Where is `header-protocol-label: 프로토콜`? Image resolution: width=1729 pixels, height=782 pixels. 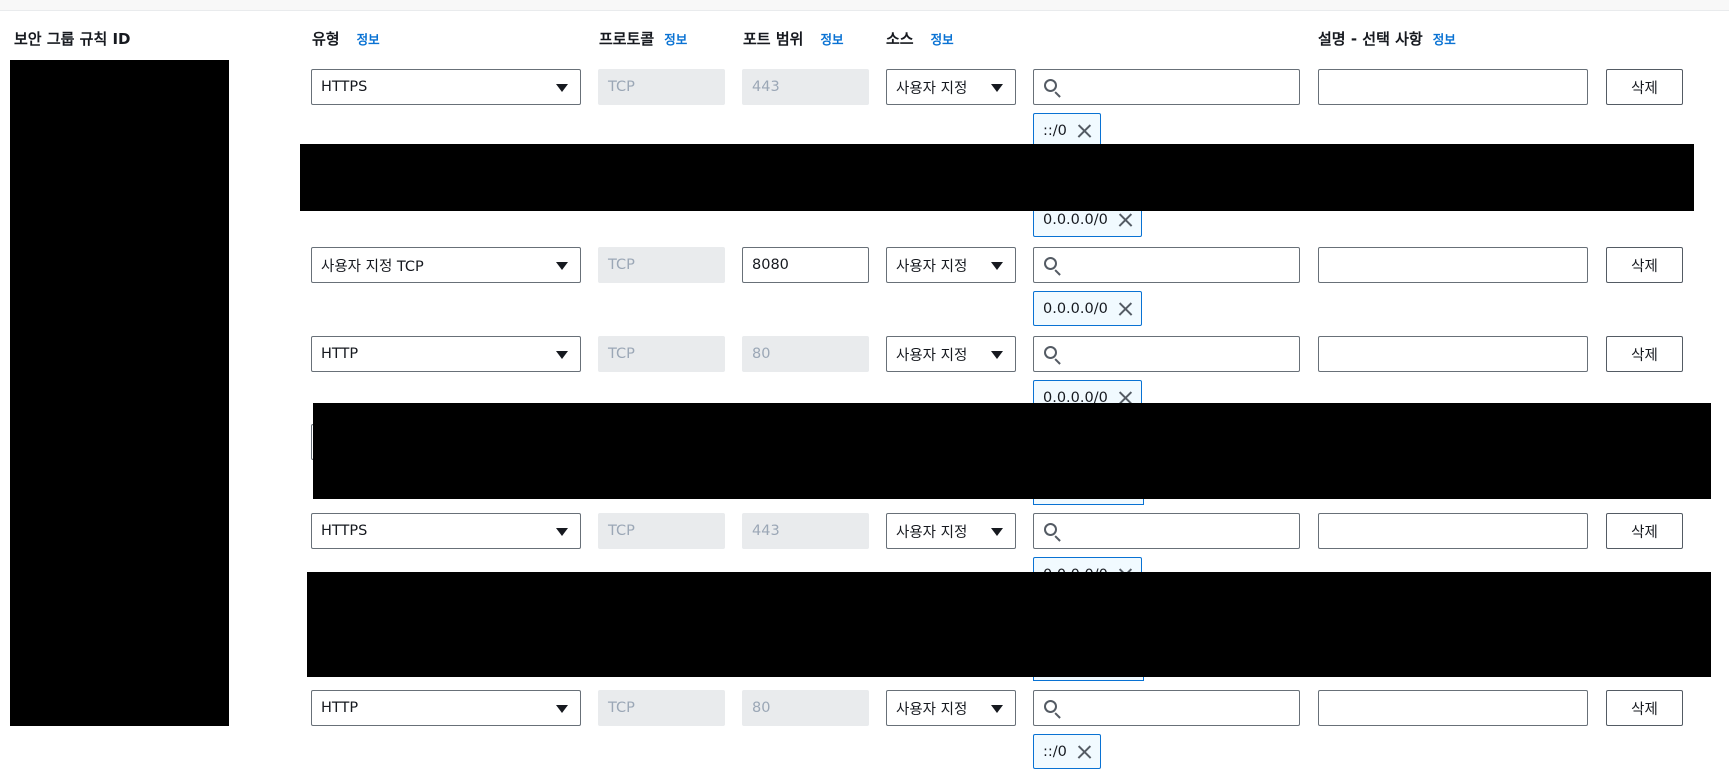 header-protocol-label: 프로토콜 is located at coordinates (627, 39).